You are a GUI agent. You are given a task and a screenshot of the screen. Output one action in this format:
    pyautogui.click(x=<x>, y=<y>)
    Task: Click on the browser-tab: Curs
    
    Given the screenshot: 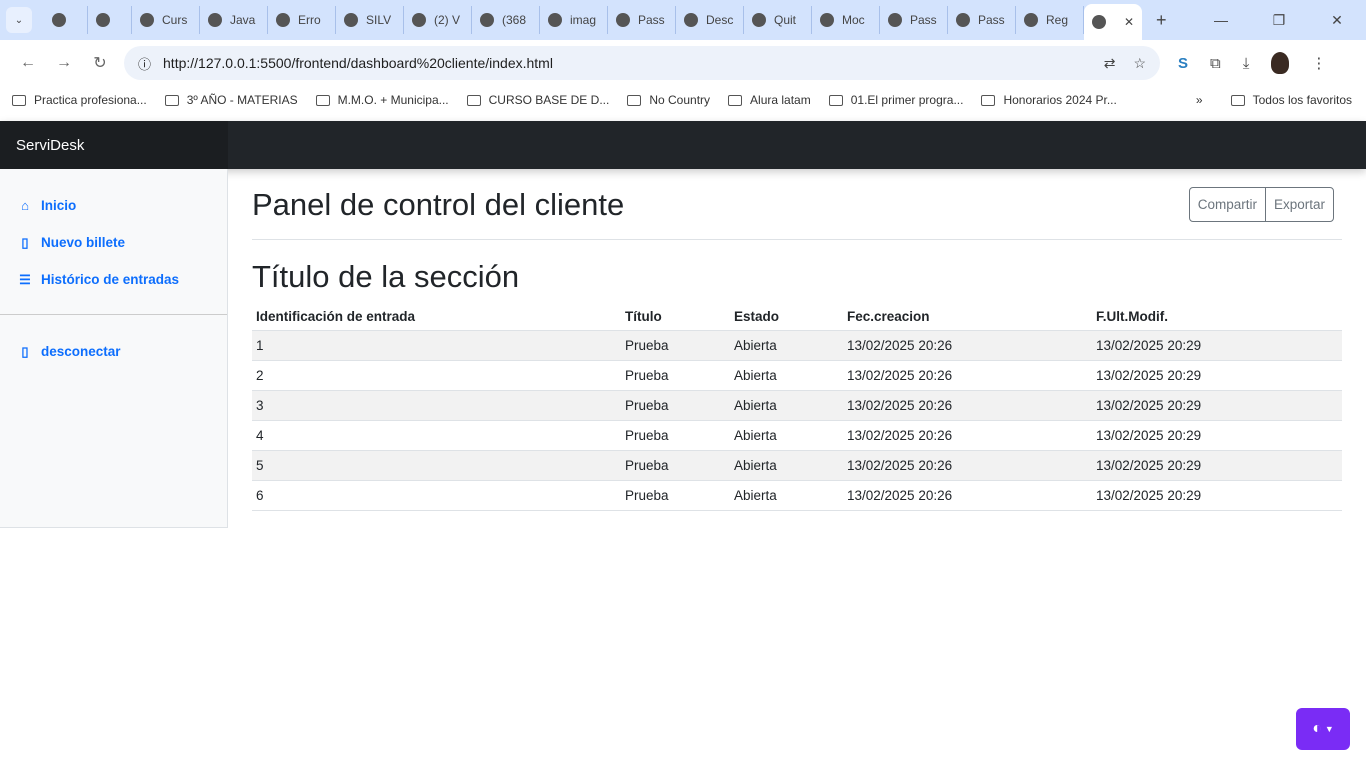 What is the action you would take?
    pyautogui.click(x=166, y=20)
    